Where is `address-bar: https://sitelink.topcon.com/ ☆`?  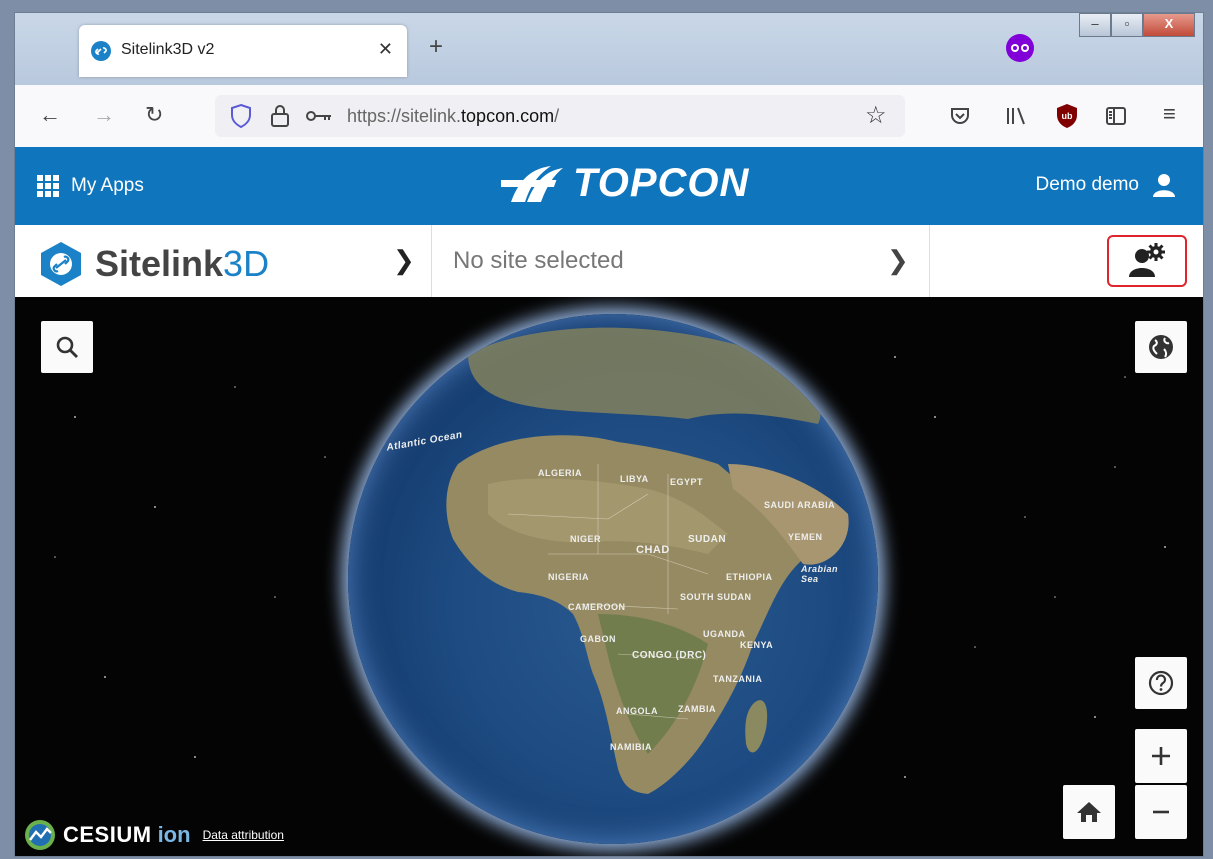
address-bar: https://sitelink.topcon.com/ ☆ is located at coordinates (560, 116).